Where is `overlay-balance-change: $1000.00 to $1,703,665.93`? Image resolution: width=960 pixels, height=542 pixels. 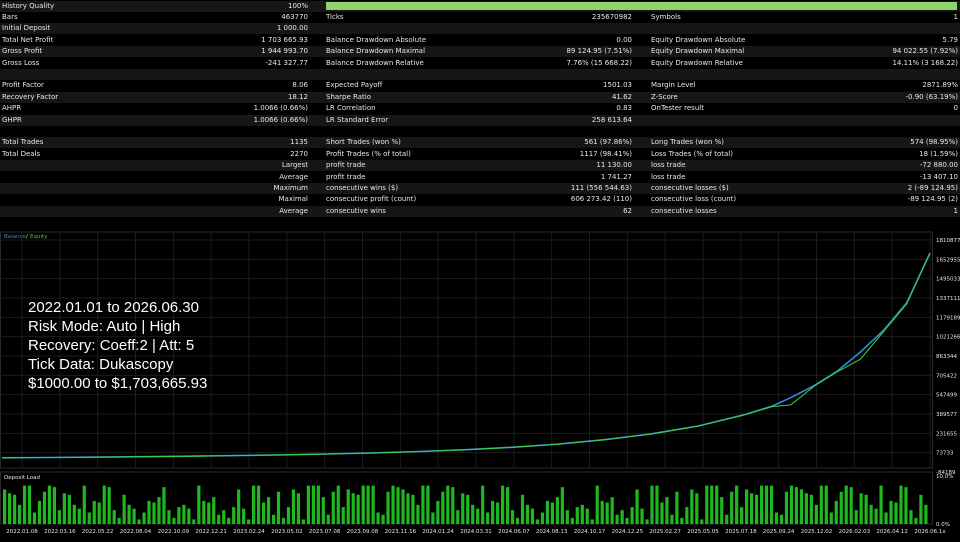
overlay-balance-change: $1000.00 to $1,703,665.93 is located at coordinates (118, 383).